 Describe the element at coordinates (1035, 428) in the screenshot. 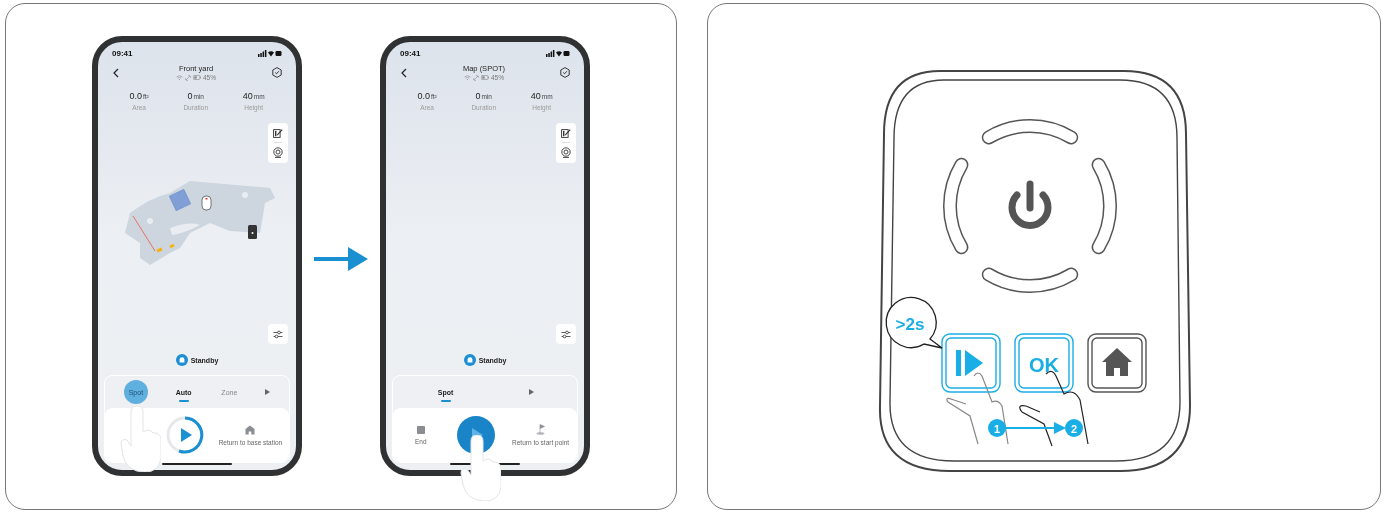

I see `step-arrow-icon` at that location.